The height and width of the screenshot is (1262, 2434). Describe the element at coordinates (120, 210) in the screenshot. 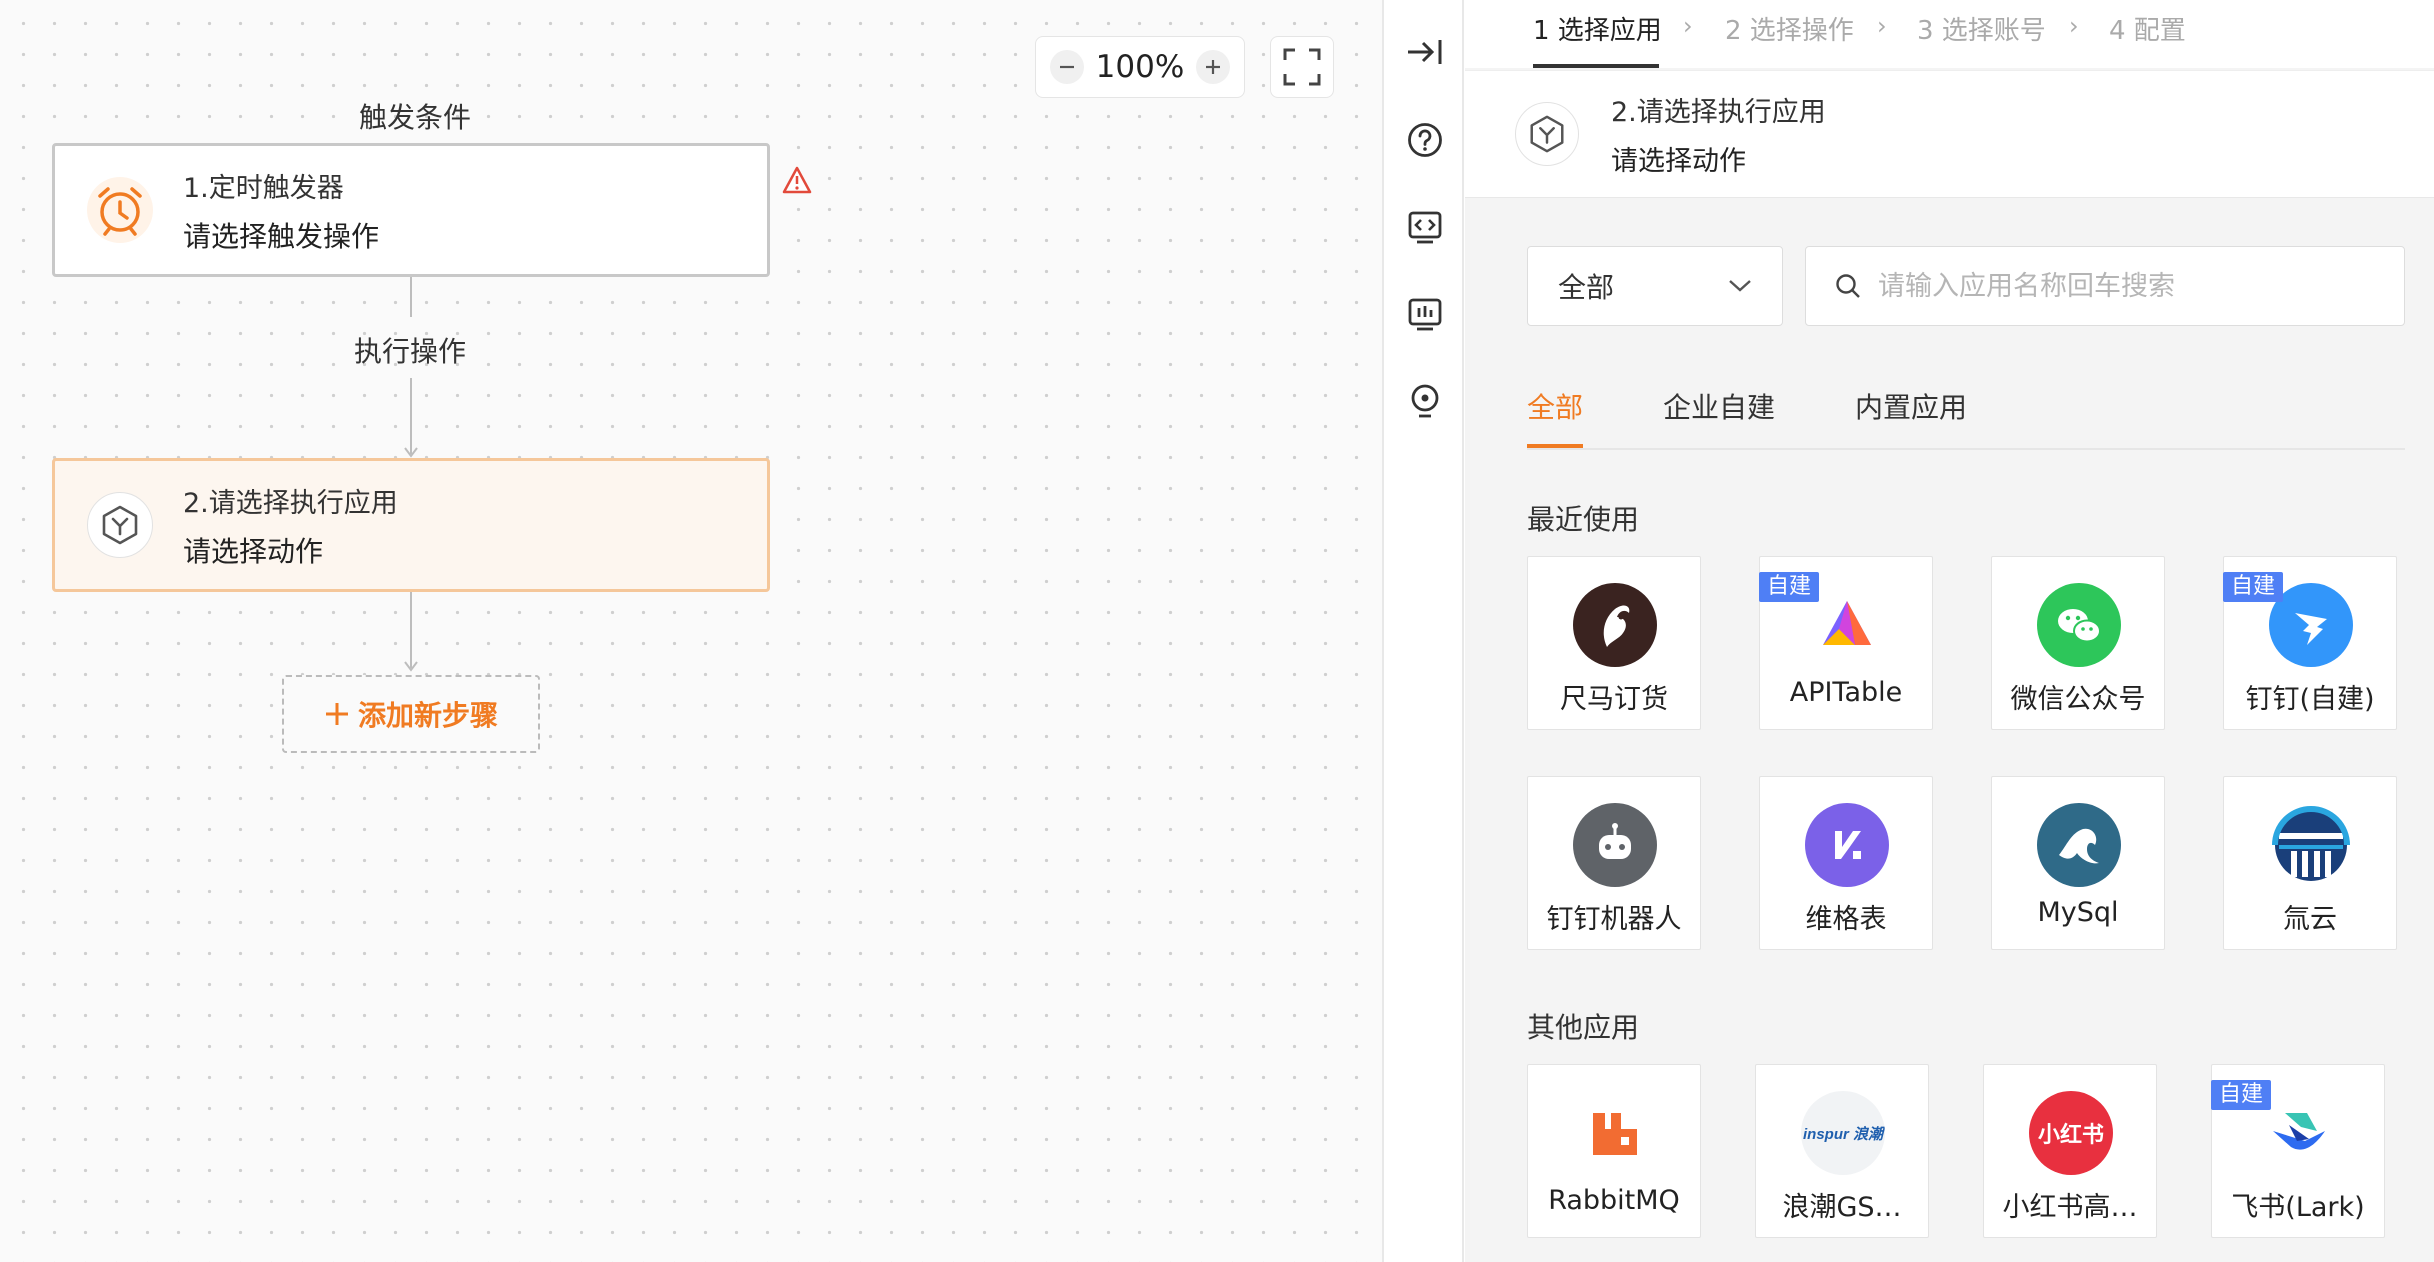

I see `alarm-clock-icon` at that location.